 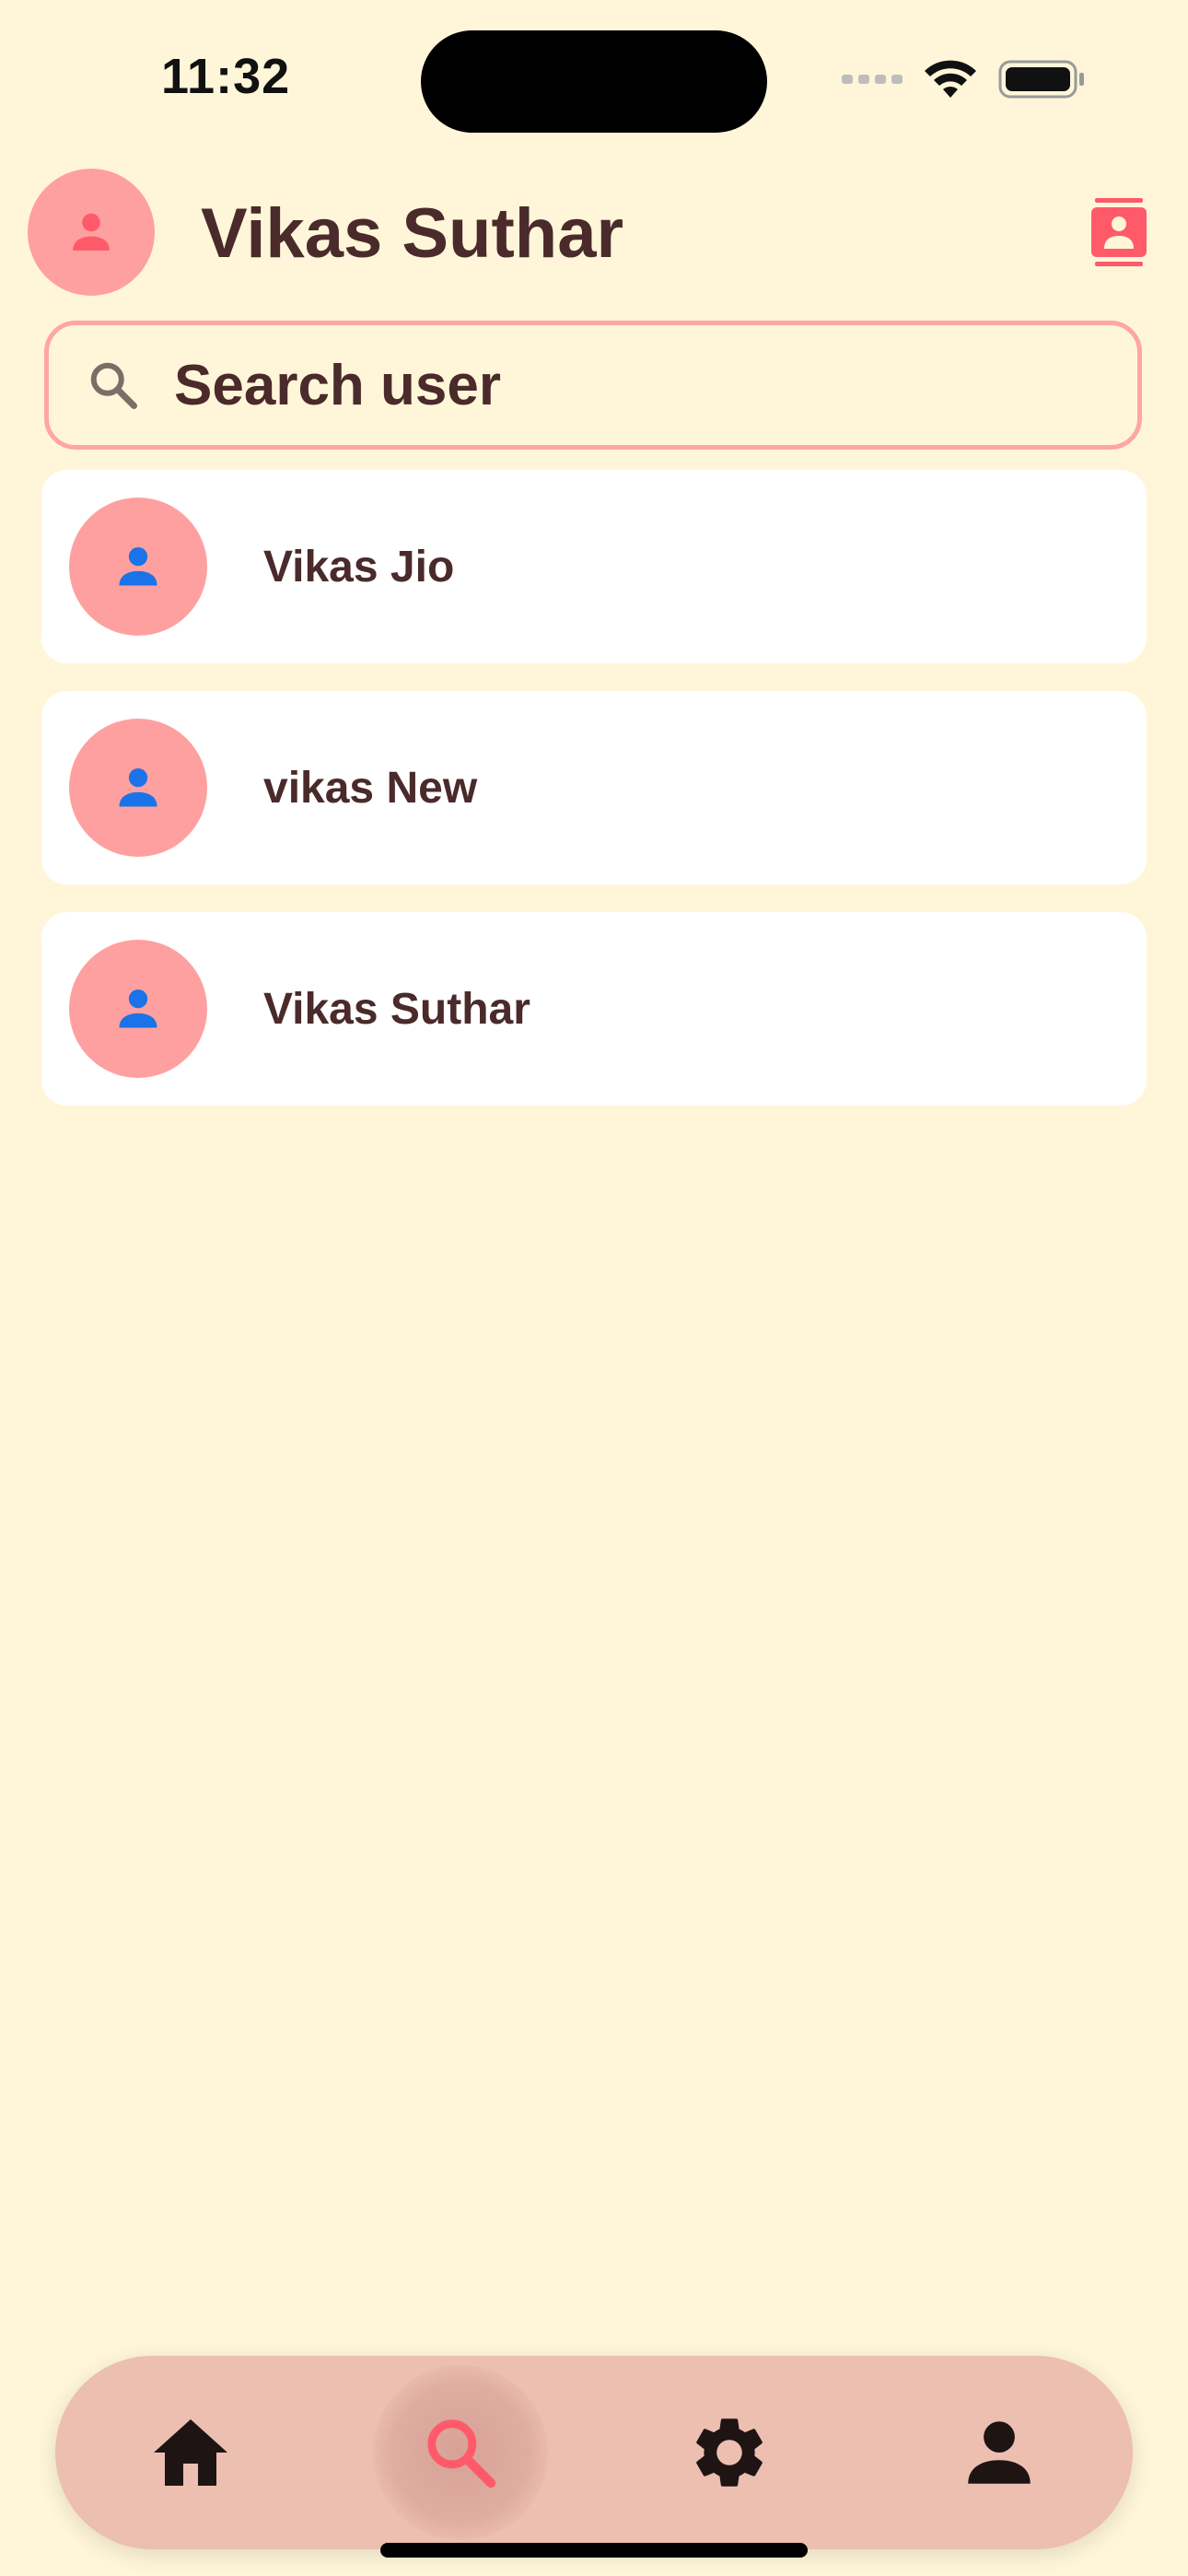 I want to click on contacts-button, so click(x=1119, y=232).